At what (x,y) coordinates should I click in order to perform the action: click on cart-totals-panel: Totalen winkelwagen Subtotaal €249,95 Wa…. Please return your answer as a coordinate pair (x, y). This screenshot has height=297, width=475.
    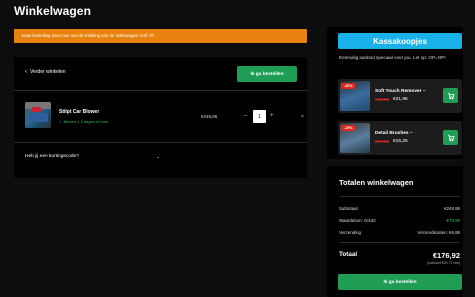
    Looking at the image, I should click on (395, 231).